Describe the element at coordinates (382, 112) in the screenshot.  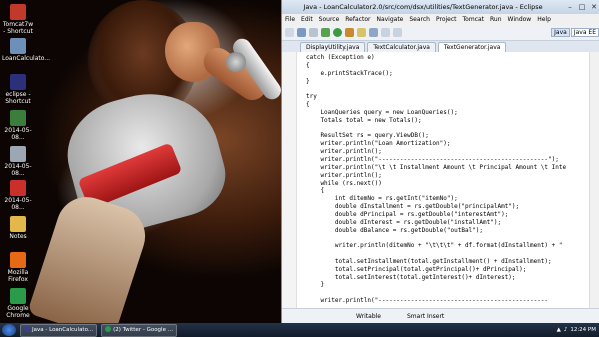
I see `code-line: LoanQueries query = new LoanQueries();` at that location.